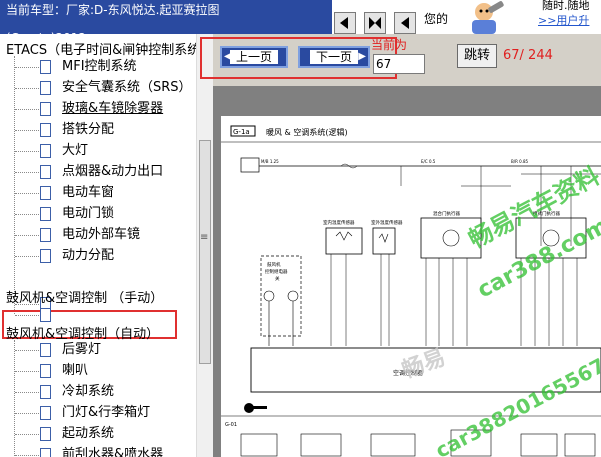 The height and width of the screenshot is (457, 601). I want to click on sidebar-scrollbar: ≡, so click(205, 245).